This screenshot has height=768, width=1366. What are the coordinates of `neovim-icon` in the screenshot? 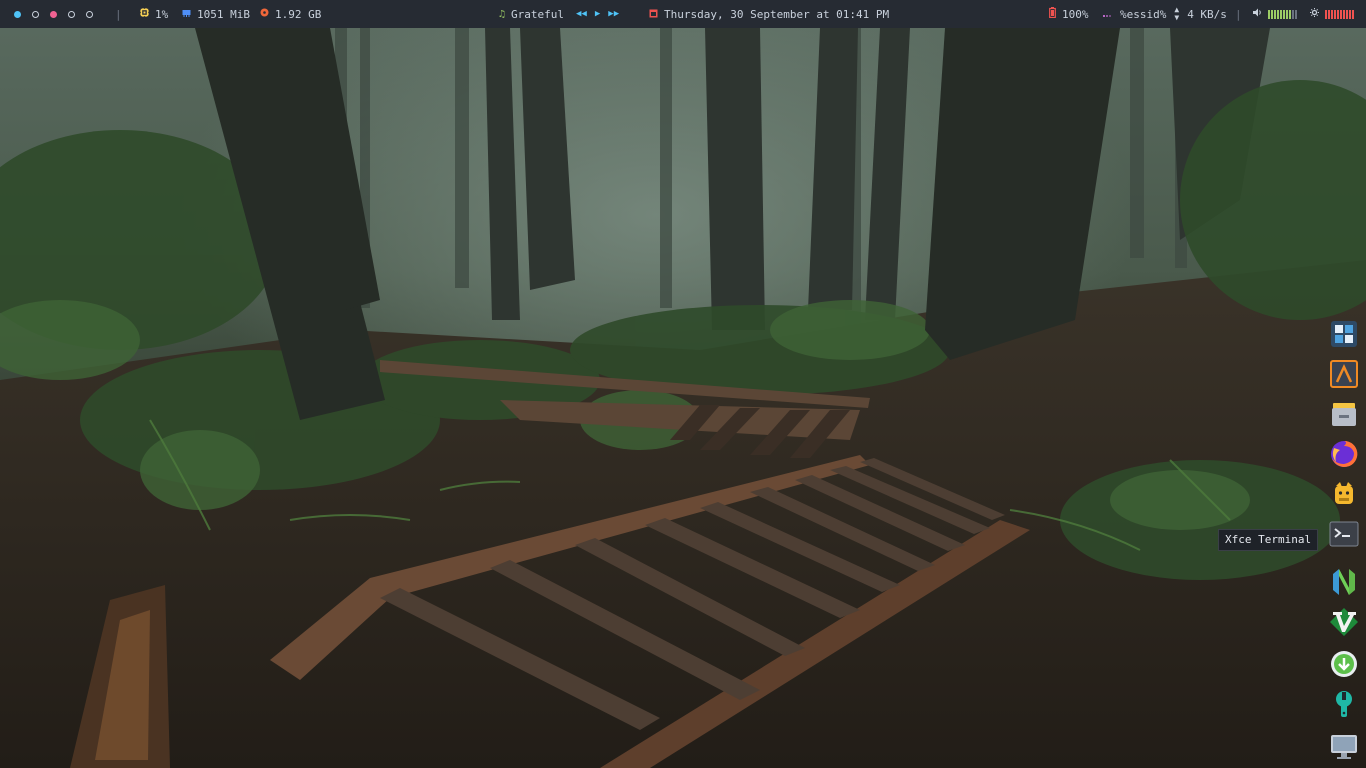 It's located at (1344, 582).